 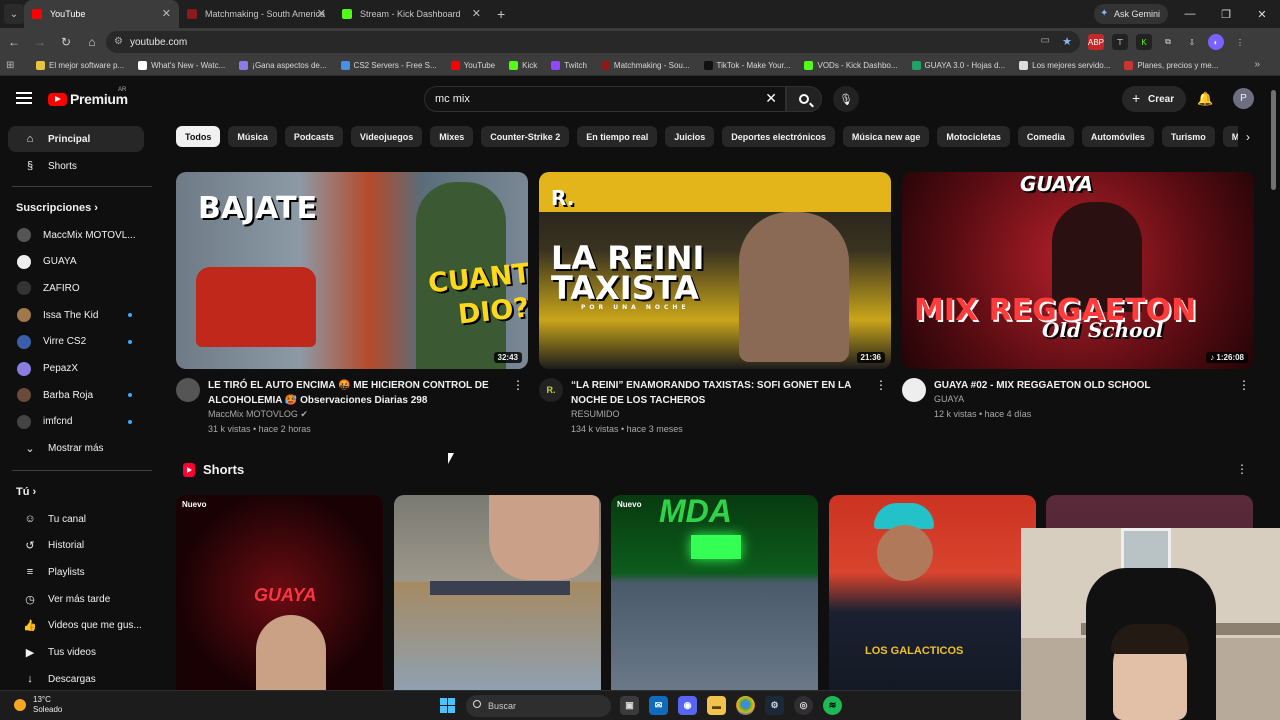 I want to click on profile-icon: ◐, so click(x=1216, y=42).